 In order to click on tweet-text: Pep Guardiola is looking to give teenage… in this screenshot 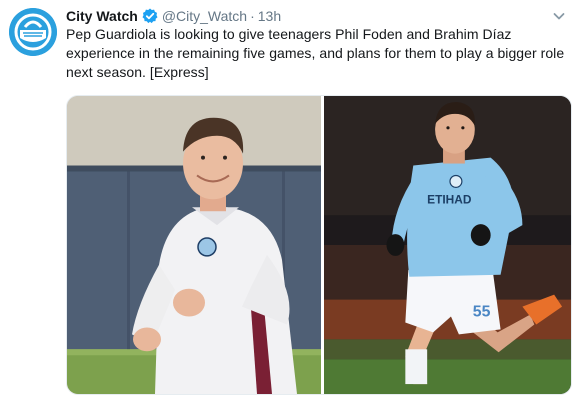, I will do `click(315, 53)`.